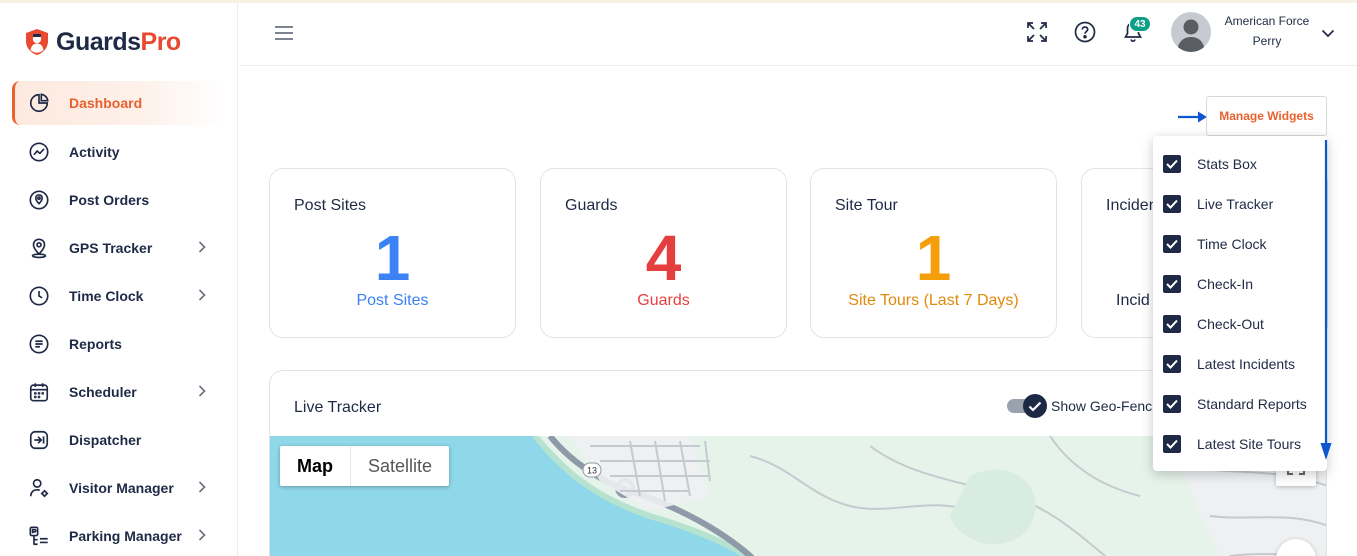 The width and height of the screenshot is (1357, 556). I want to click on stat-card-site-tour: Site Tour 1 Site Tours (Last 7 Days), so click(933, 253).